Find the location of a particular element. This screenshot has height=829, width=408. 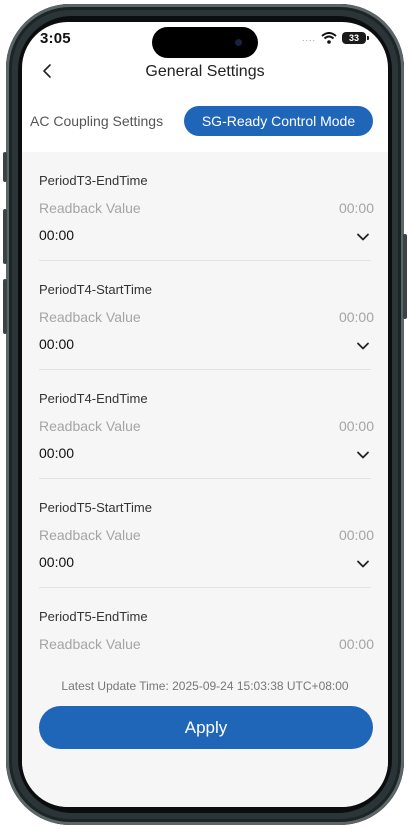

camera-icon is located at coordinates (238, 42).